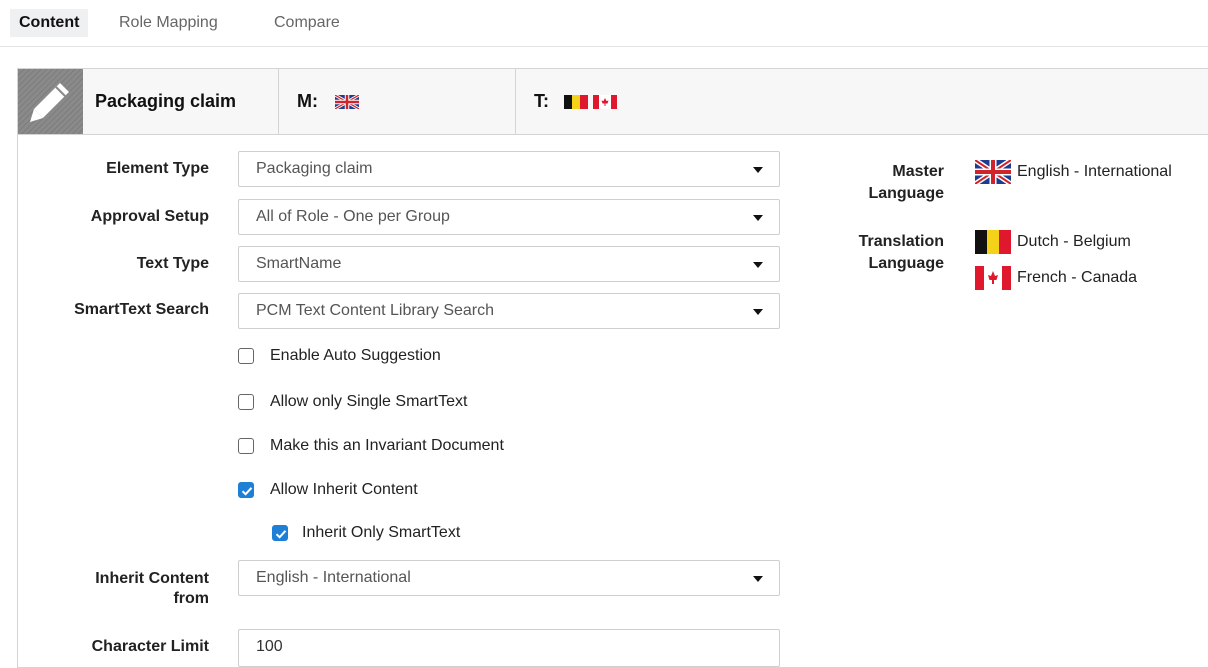 Image resolution: width=1208 pixels, height=668 pixels. What do you see at coordinates (355, 355) in the screenshot?
I see `checkbox-label: Enable Auto Suggestion` at bounding box center [355, 355].